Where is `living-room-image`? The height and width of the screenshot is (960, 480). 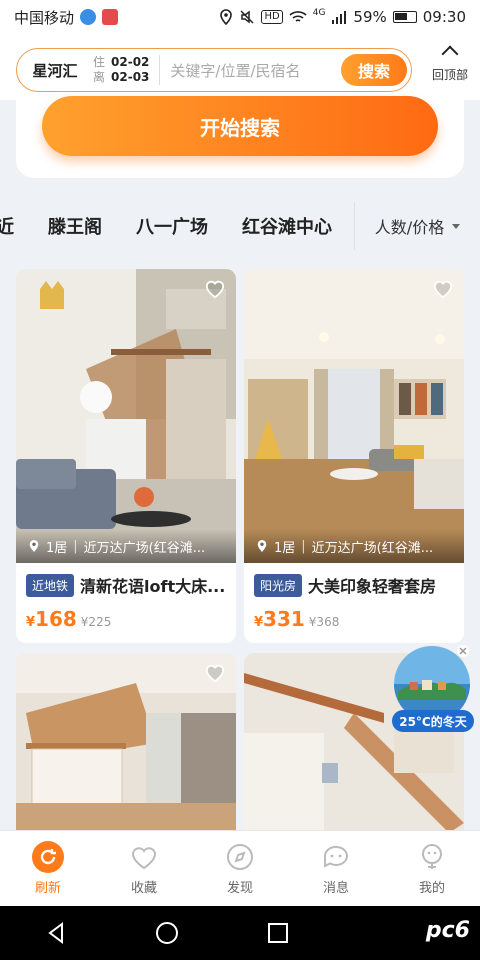
living-room-image is located at coordinates (354, 416).